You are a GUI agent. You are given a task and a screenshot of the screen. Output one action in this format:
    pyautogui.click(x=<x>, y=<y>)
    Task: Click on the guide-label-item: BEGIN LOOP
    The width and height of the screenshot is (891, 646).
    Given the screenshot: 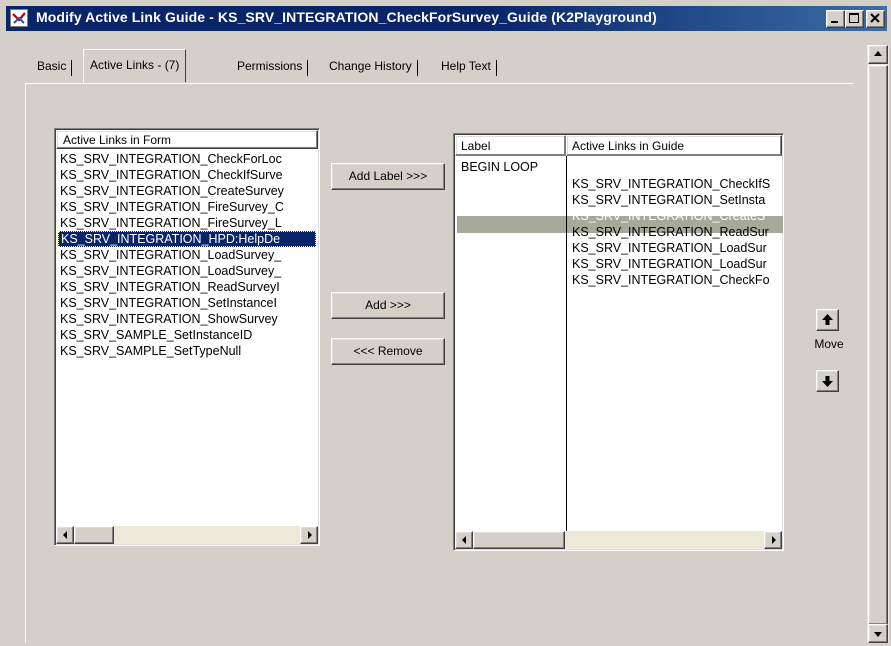 What is the action you would take?
    pyautogui.click(x=511, y=167)
    